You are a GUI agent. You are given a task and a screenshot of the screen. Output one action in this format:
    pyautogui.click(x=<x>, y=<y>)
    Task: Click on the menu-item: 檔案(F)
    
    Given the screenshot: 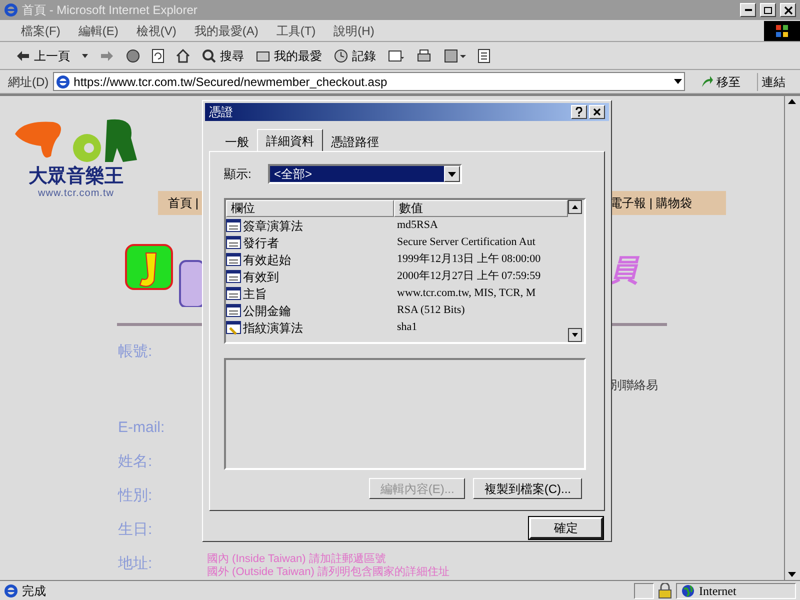 What is the action you would take?
    pyautogui.click(x=41, y=31)
    